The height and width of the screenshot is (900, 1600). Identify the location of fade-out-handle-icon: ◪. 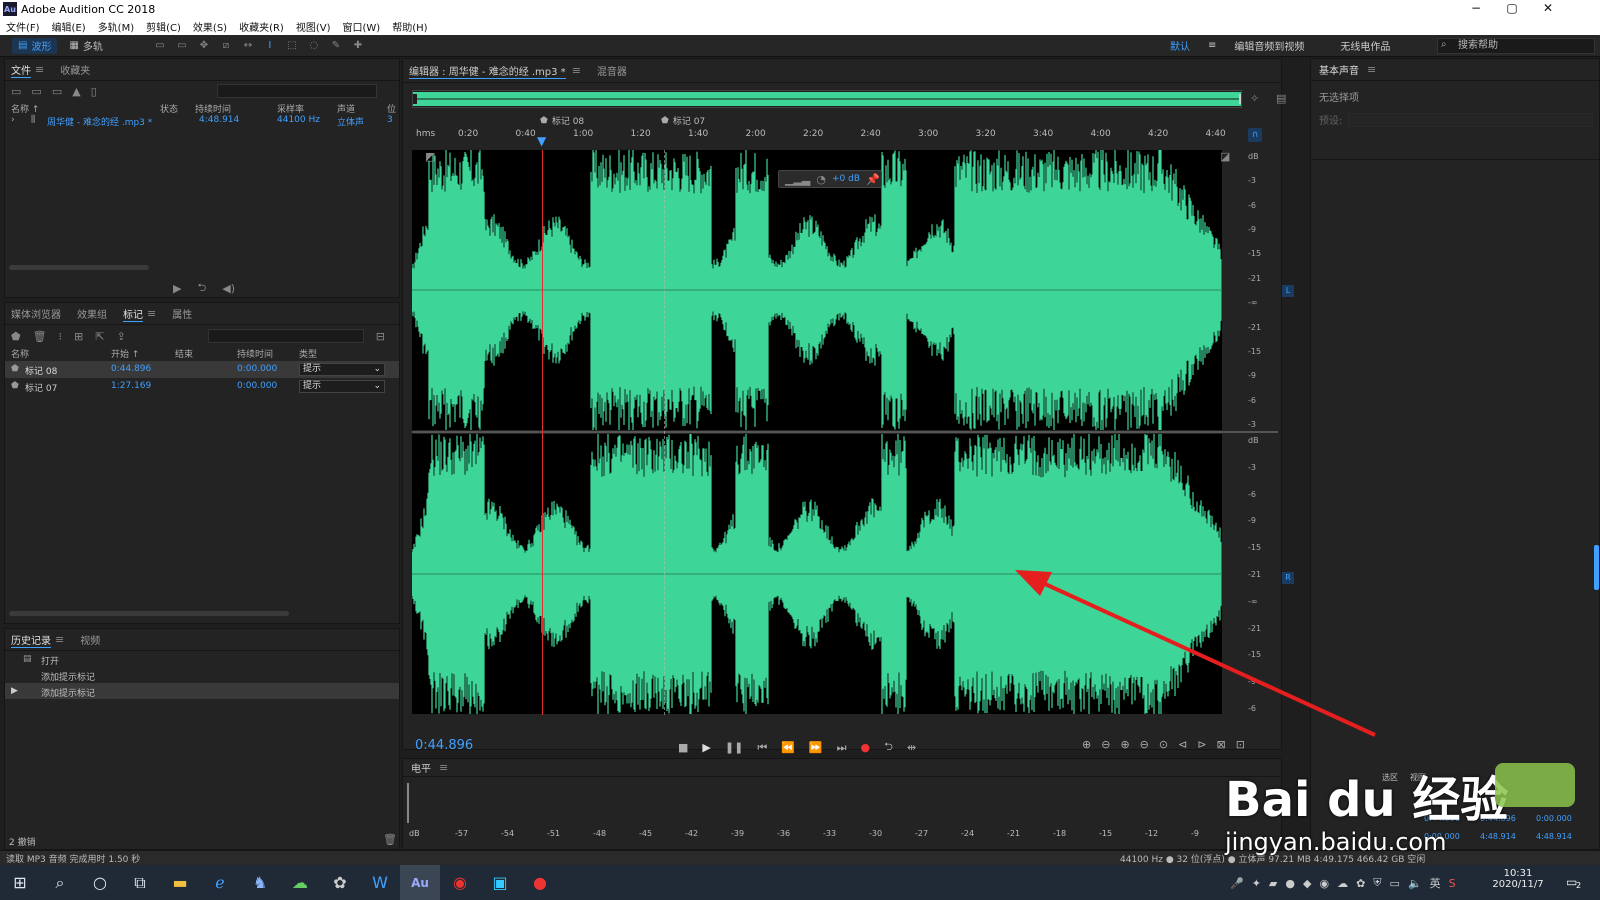
(1225, 156).